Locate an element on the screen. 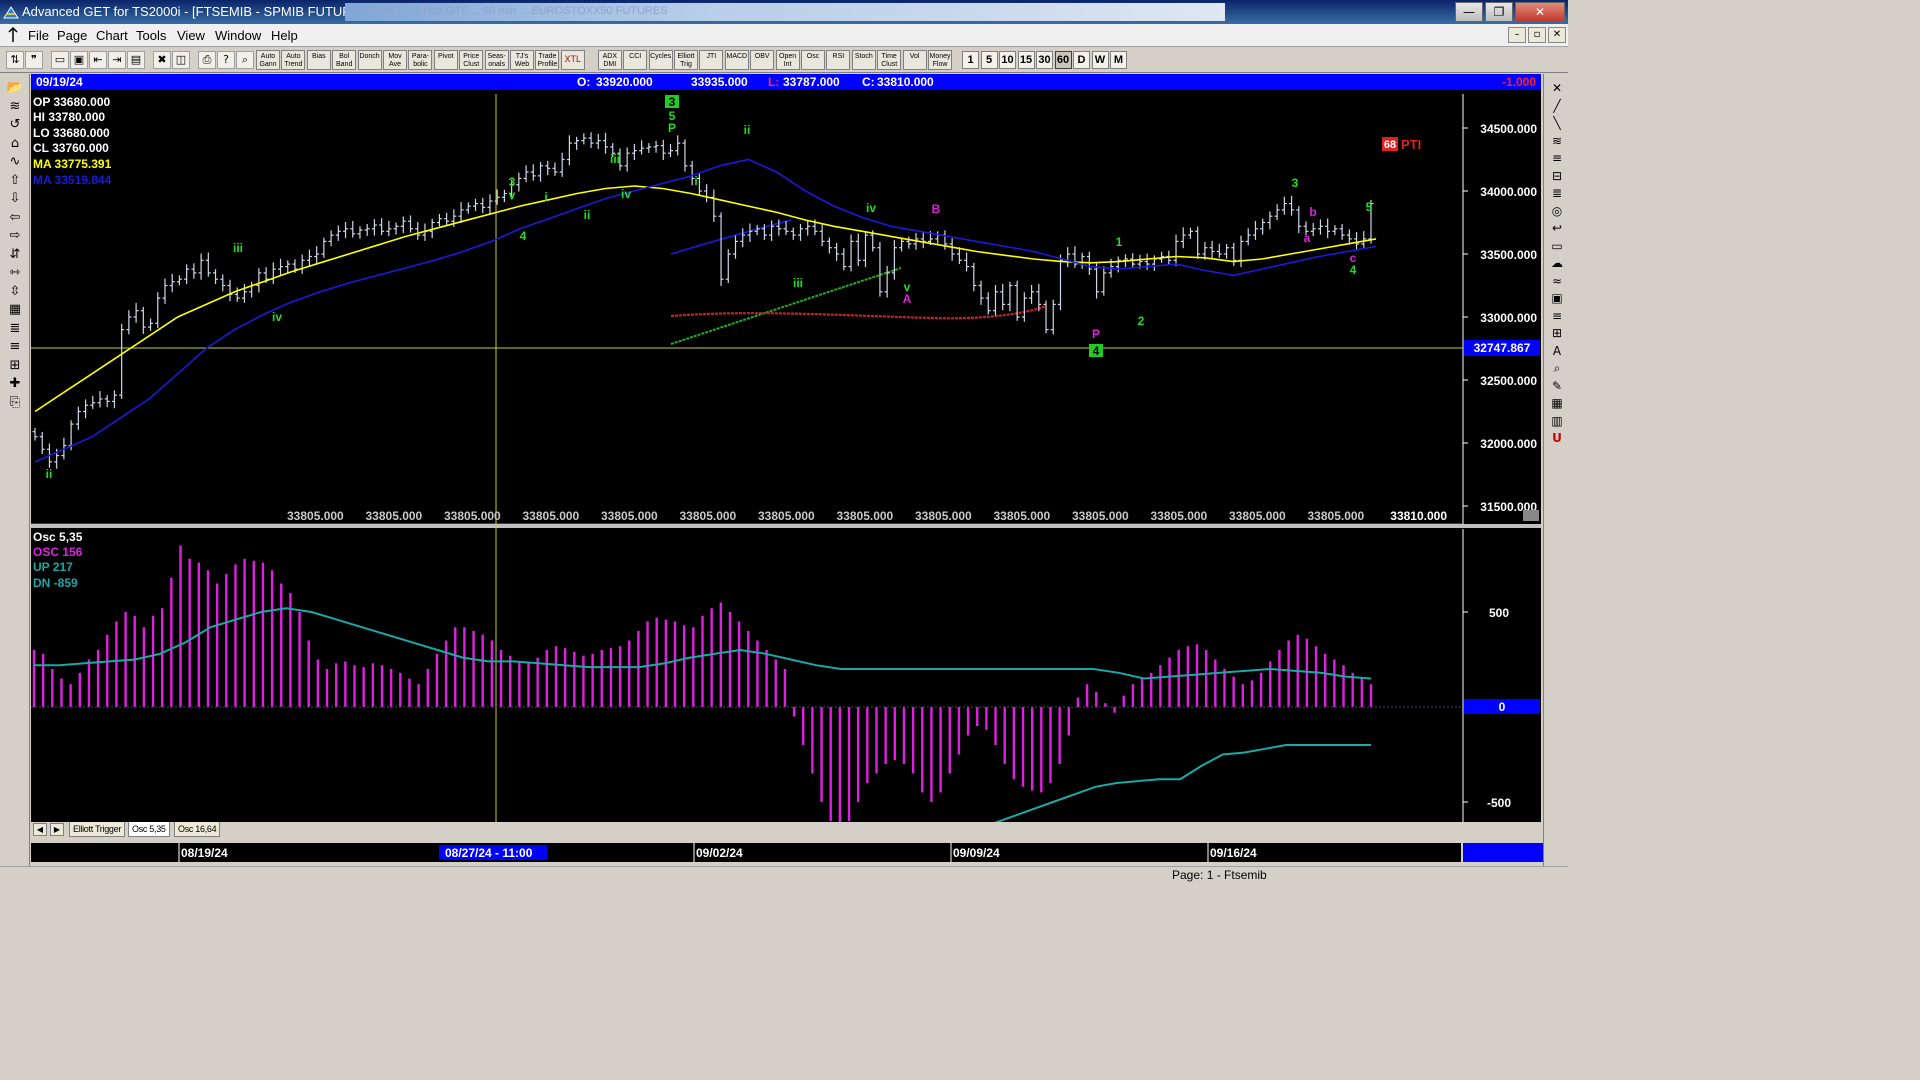 Image resolution: width=1920 pixels, height=1080 pixels. right-tool-9-icon: ↩ is located at coordinates (1557, 228).